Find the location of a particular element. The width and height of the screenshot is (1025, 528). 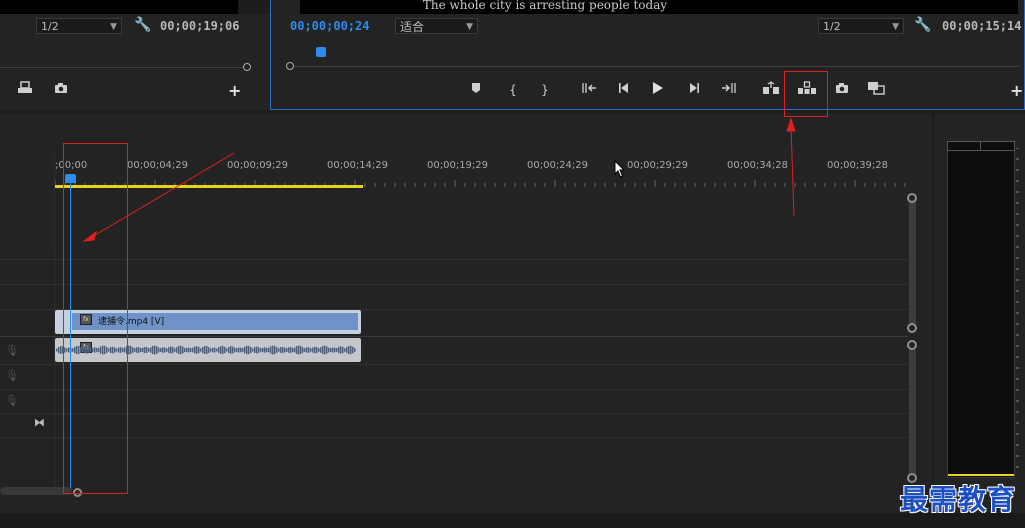

watermark: 最需教育 is located at coordinates (958, 499).